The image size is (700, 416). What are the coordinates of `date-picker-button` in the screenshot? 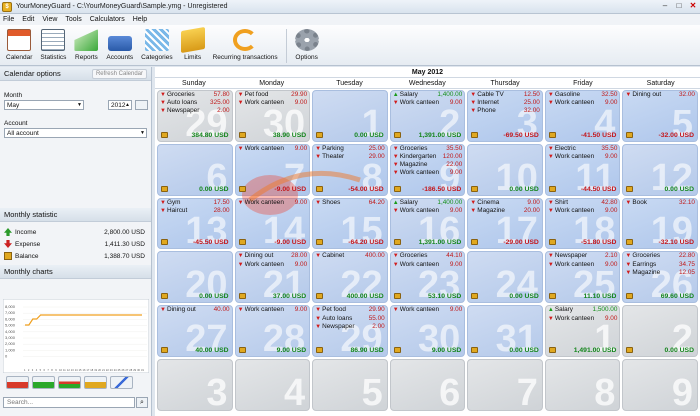 It's located at (141, 105).